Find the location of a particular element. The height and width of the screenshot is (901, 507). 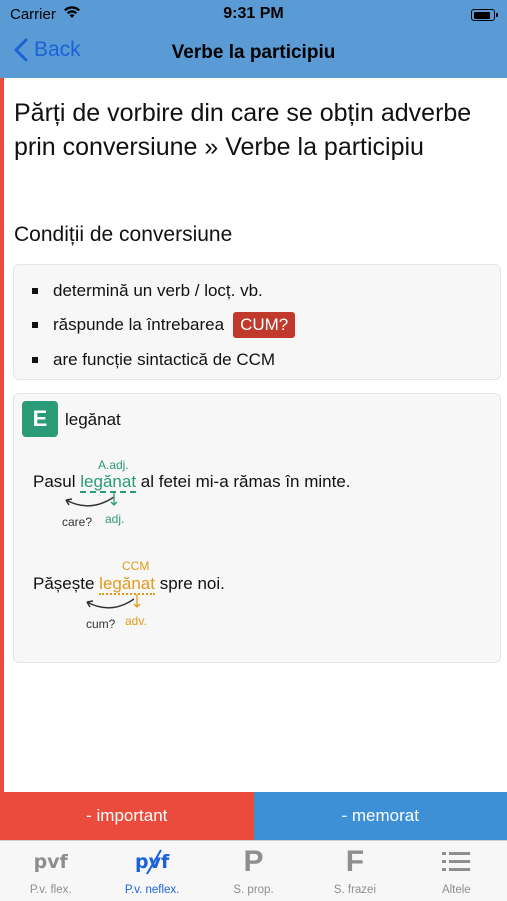

pvf-icon: pvf is located at coordinates (50, 862).